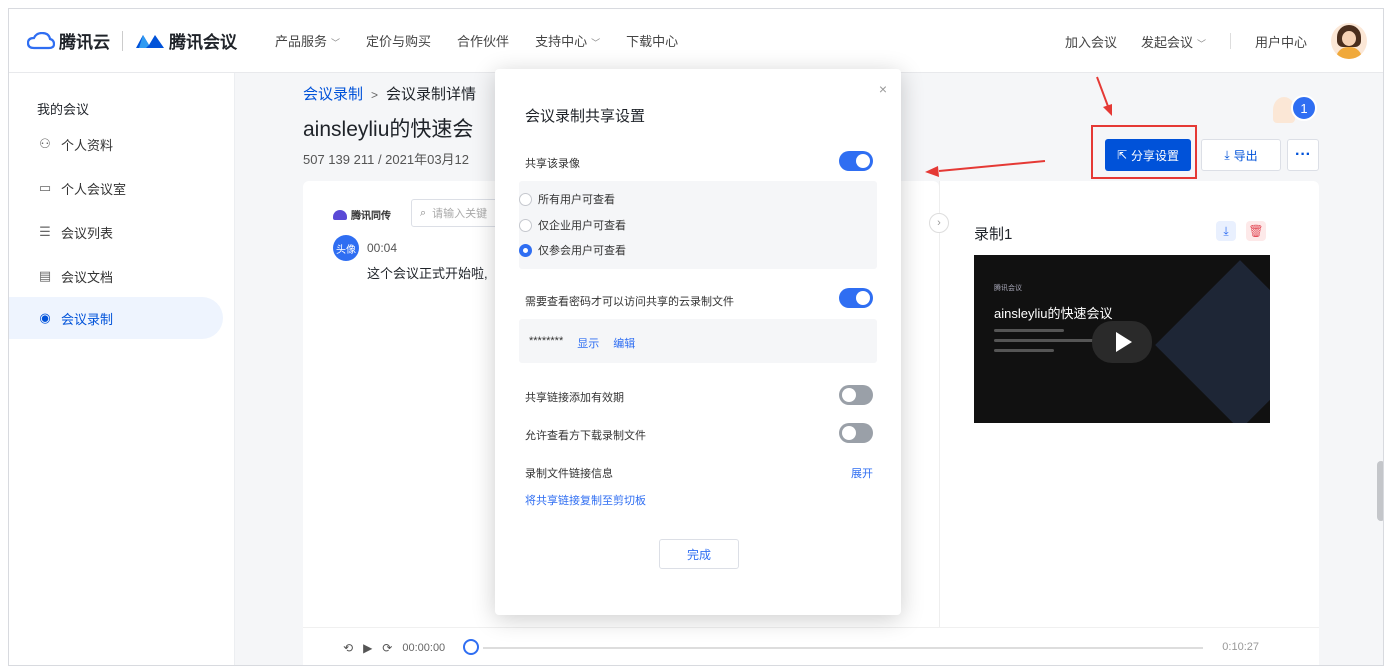 The image size is (1392, 670). I want to click on sidebar-item-personal-room: ▭ 个人会议室, so click(116, 188).